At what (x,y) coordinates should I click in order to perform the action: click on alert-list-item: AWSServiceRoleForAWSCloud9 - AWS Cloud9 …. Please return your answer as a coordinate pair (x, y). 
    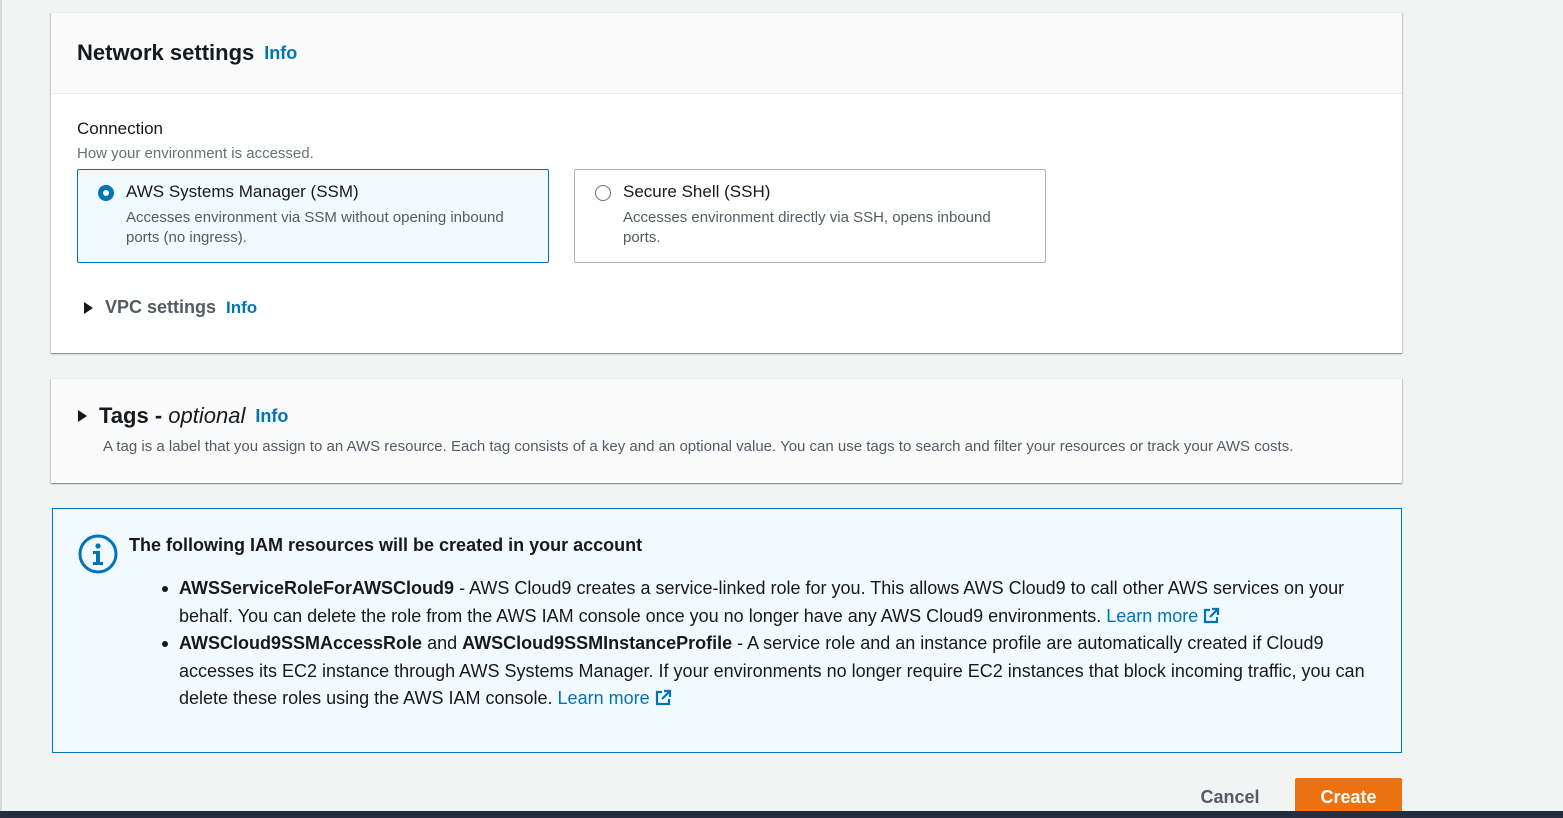
    Looking at the image, I should click on (775, 602).